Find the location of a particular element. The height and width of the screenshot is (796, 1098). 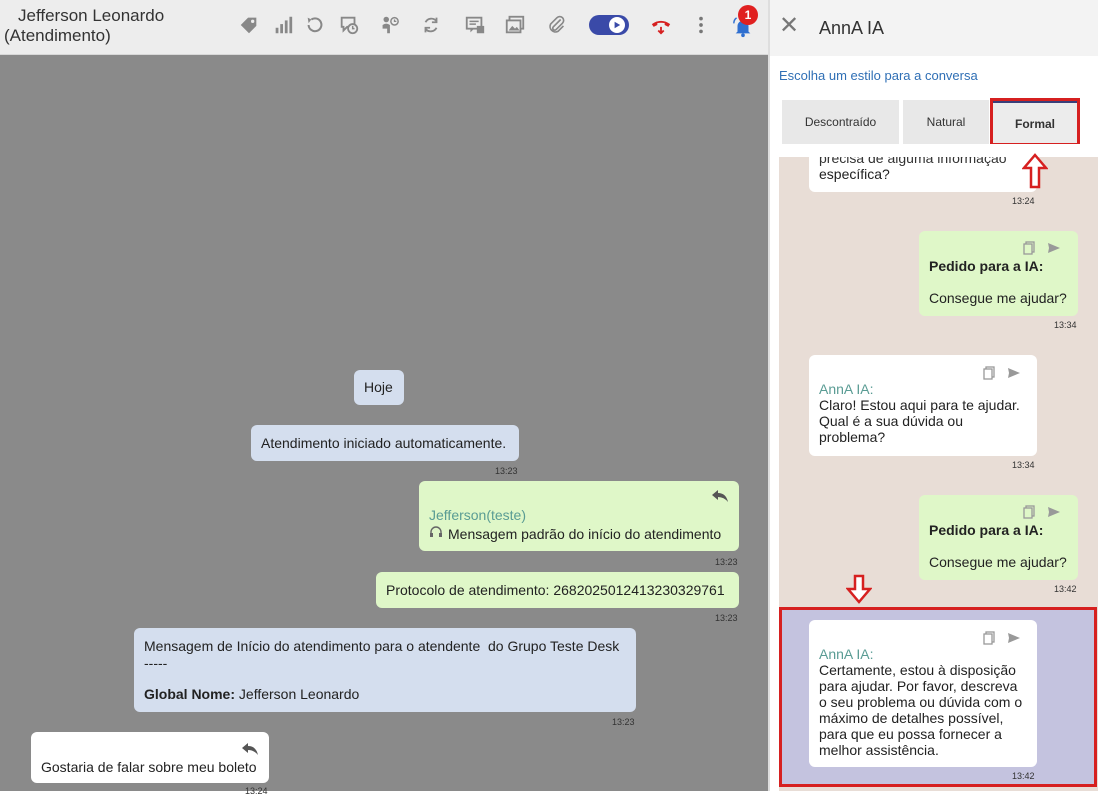

chat-template-icon is located at coordinates (475, 25).